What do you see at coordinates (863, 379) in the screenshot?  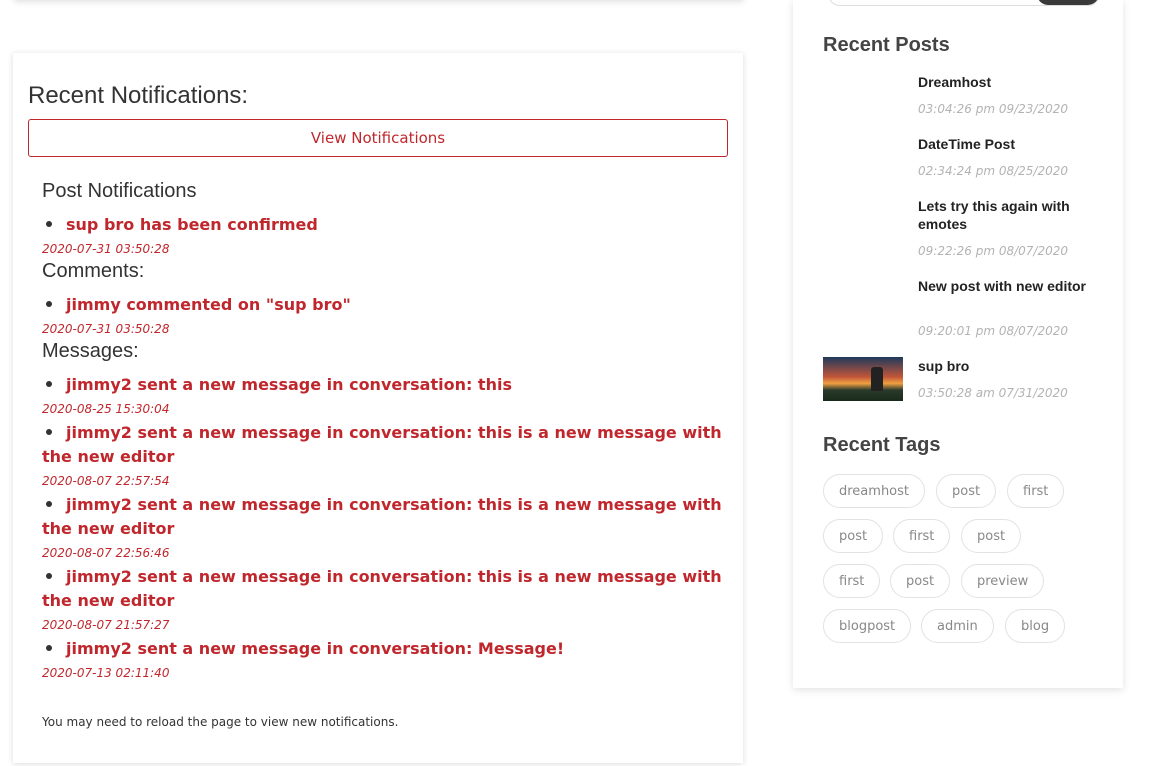 I see `post-thumbnail-image` at bounding box center [863, 379].